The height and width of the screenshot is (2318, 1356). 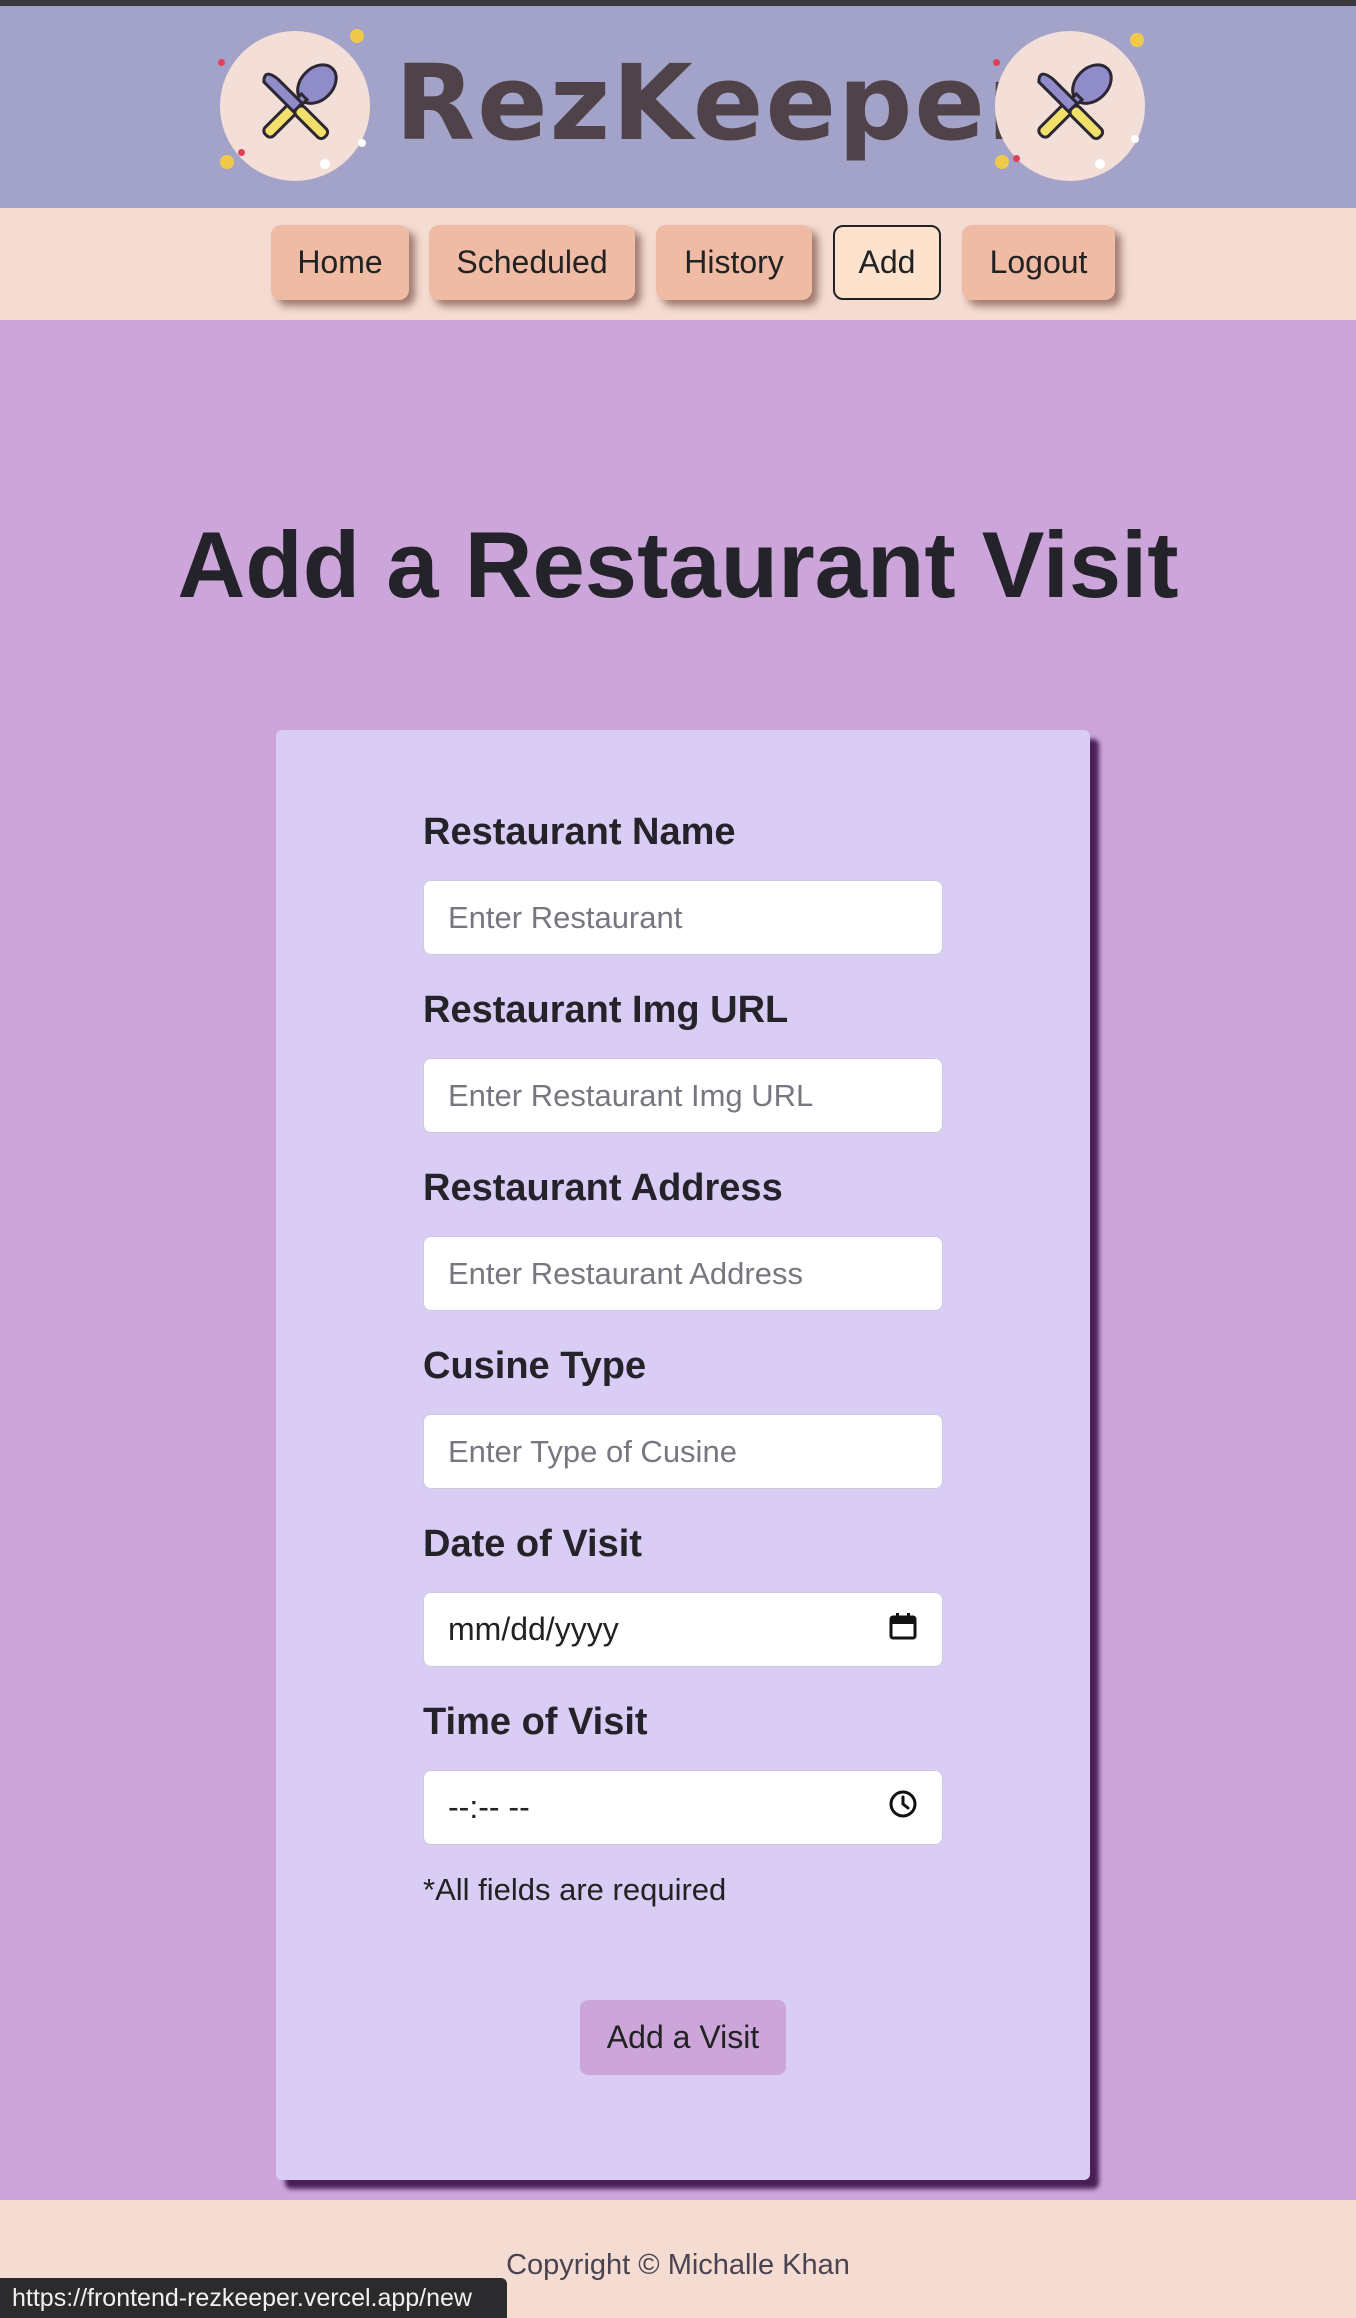 What do you see at coordinates (575, 1889) in the screenshot?
I see `required-fields-note: *All fields are required` at bounding box center [575, 1889].